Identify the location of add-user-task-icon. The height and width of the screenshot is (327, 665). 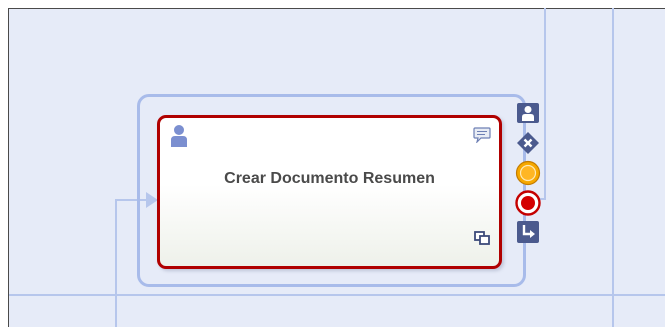
(528, 113).